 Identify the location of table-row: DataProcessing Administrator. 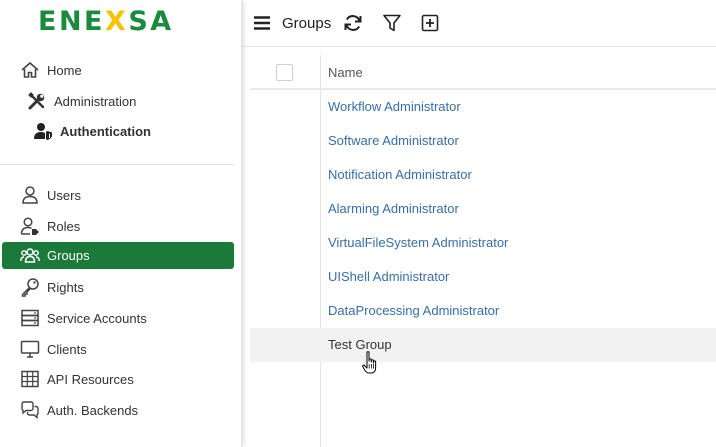
(483, 311).